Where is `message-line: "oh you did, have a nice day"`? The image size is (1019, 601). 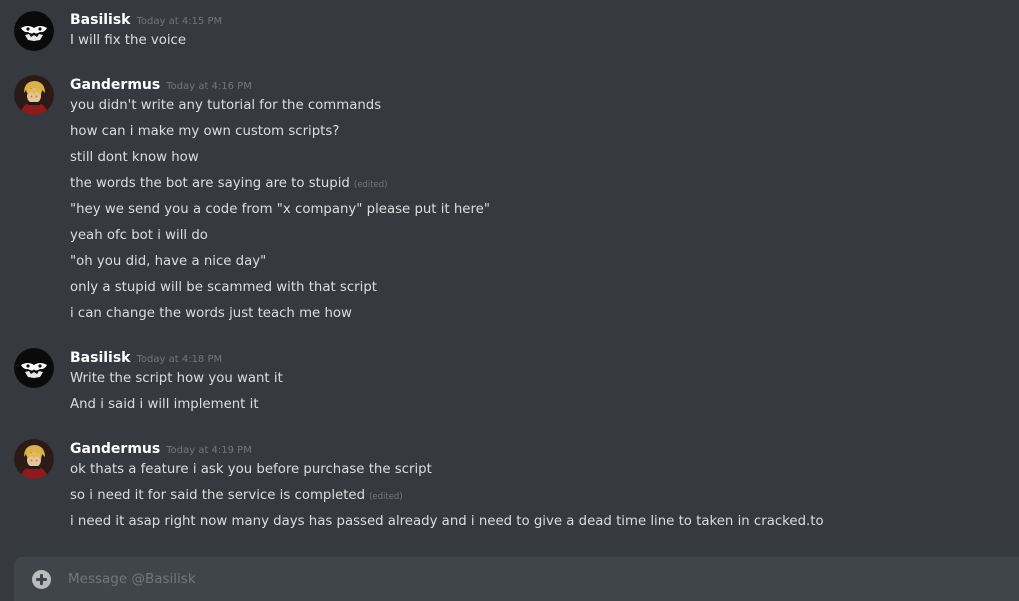 message-line: "oh you did, have a nice day" is located at coordinates (168, 262).